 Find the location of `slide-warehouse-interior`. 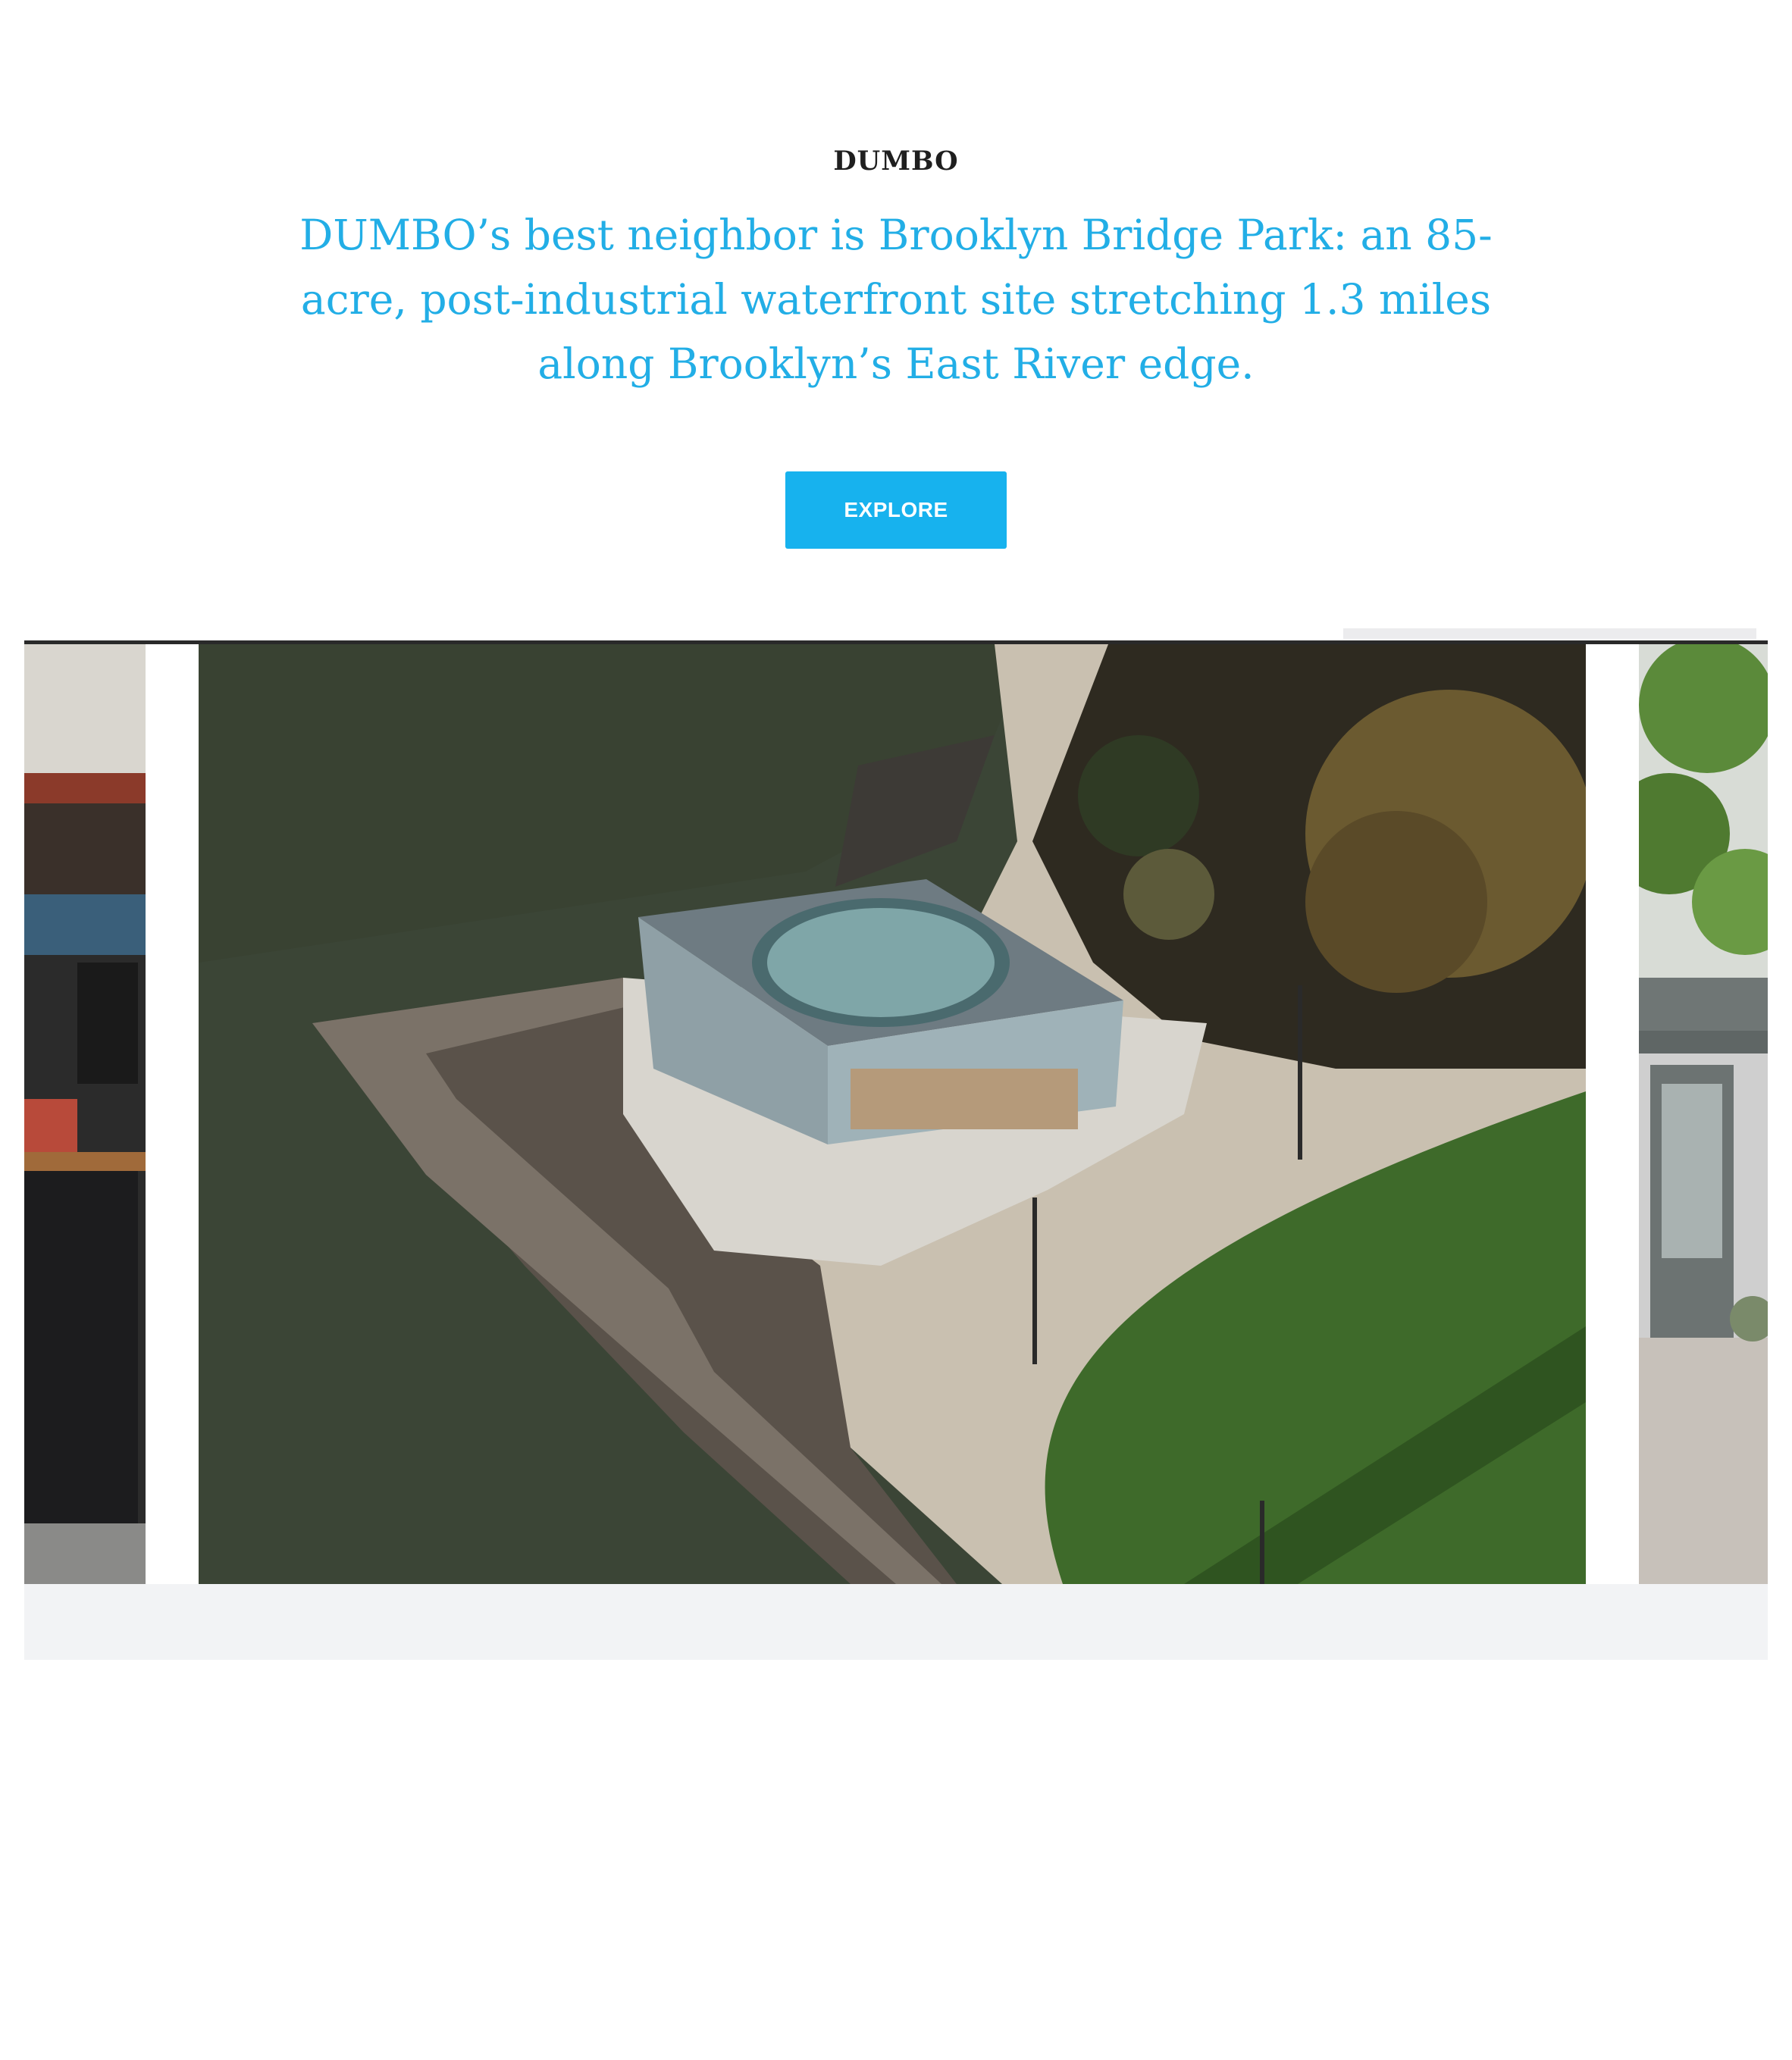

slide-warehouse-interior is located at coordinates (85, 1114).